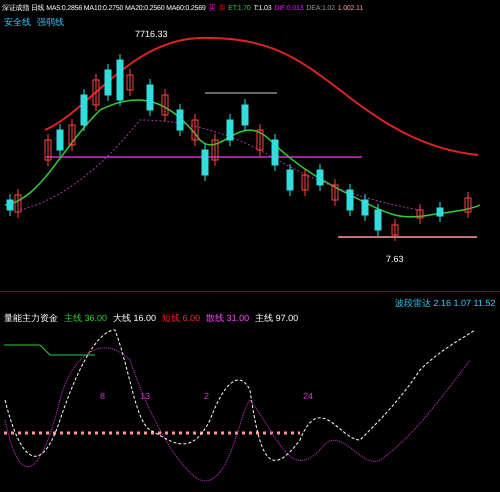  I want to click on signal-number: 13, so click(145, 396).